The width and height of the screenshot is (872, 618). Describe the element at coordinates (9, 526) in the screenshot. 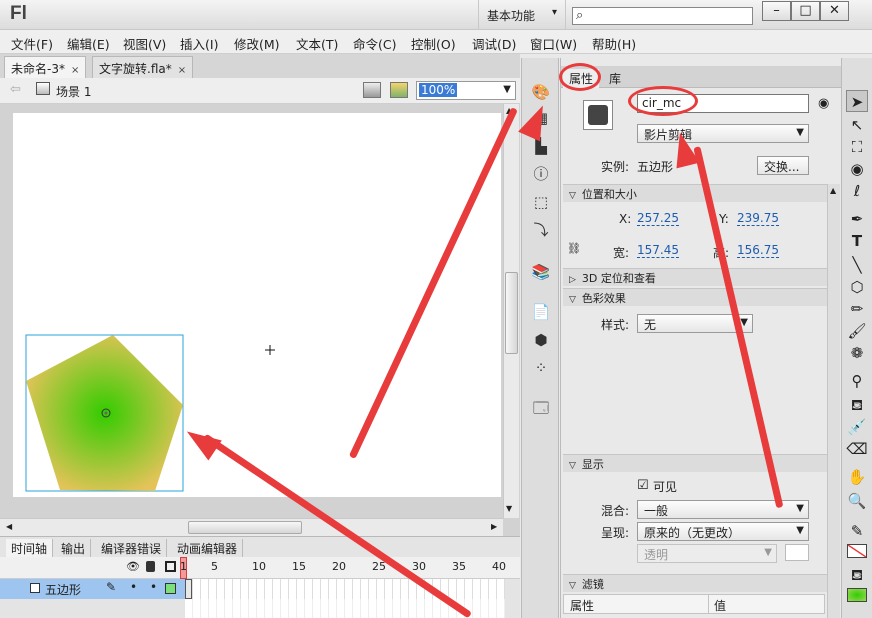

I see `scroll-left-icon: ◀` at that location.